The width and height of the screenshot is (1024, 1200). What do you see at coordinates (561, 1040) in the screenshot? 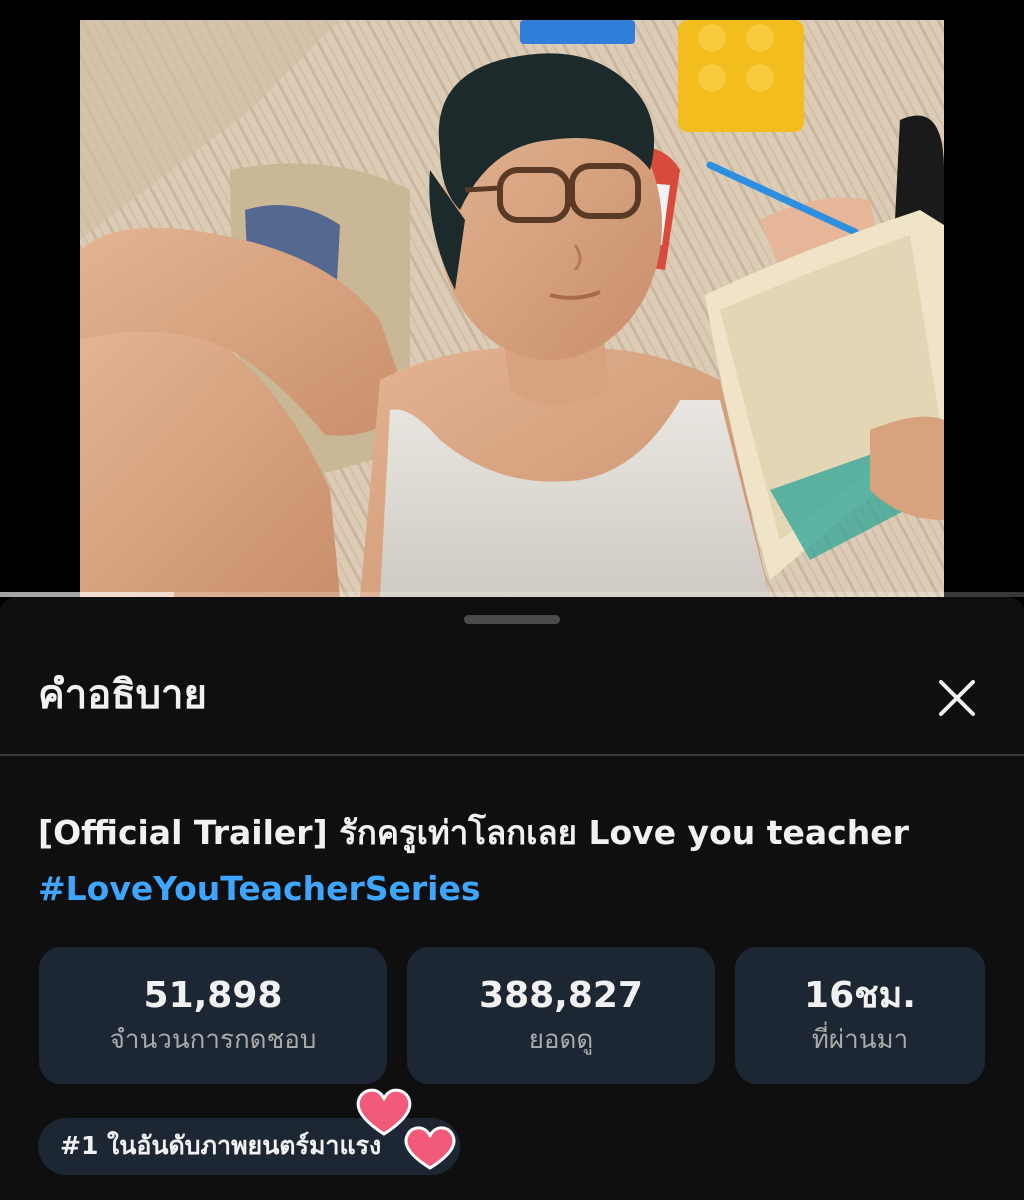
I see `views-label: ยอดดู` at bounding box center [561, 1040].